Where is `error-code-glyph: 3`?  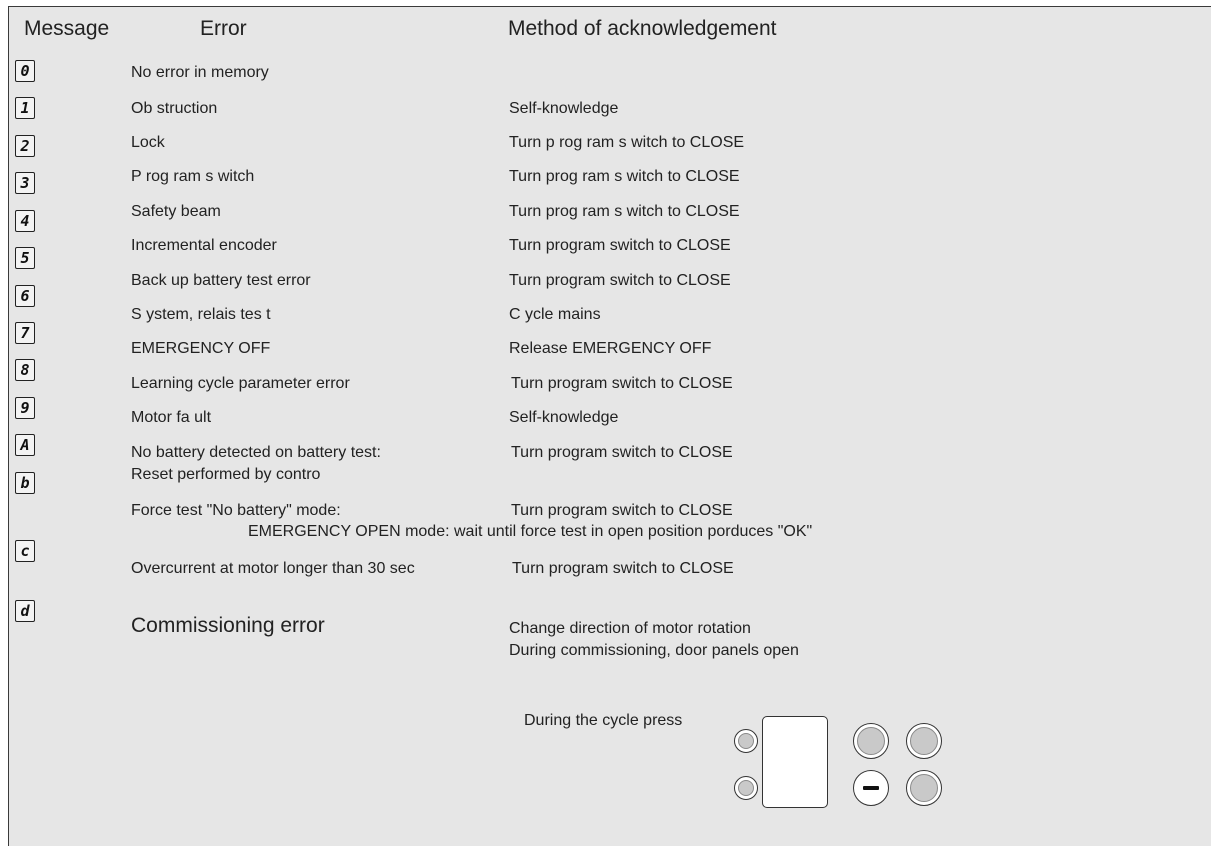 error-code-glyph: 3 is located at coordinates (25, 183).